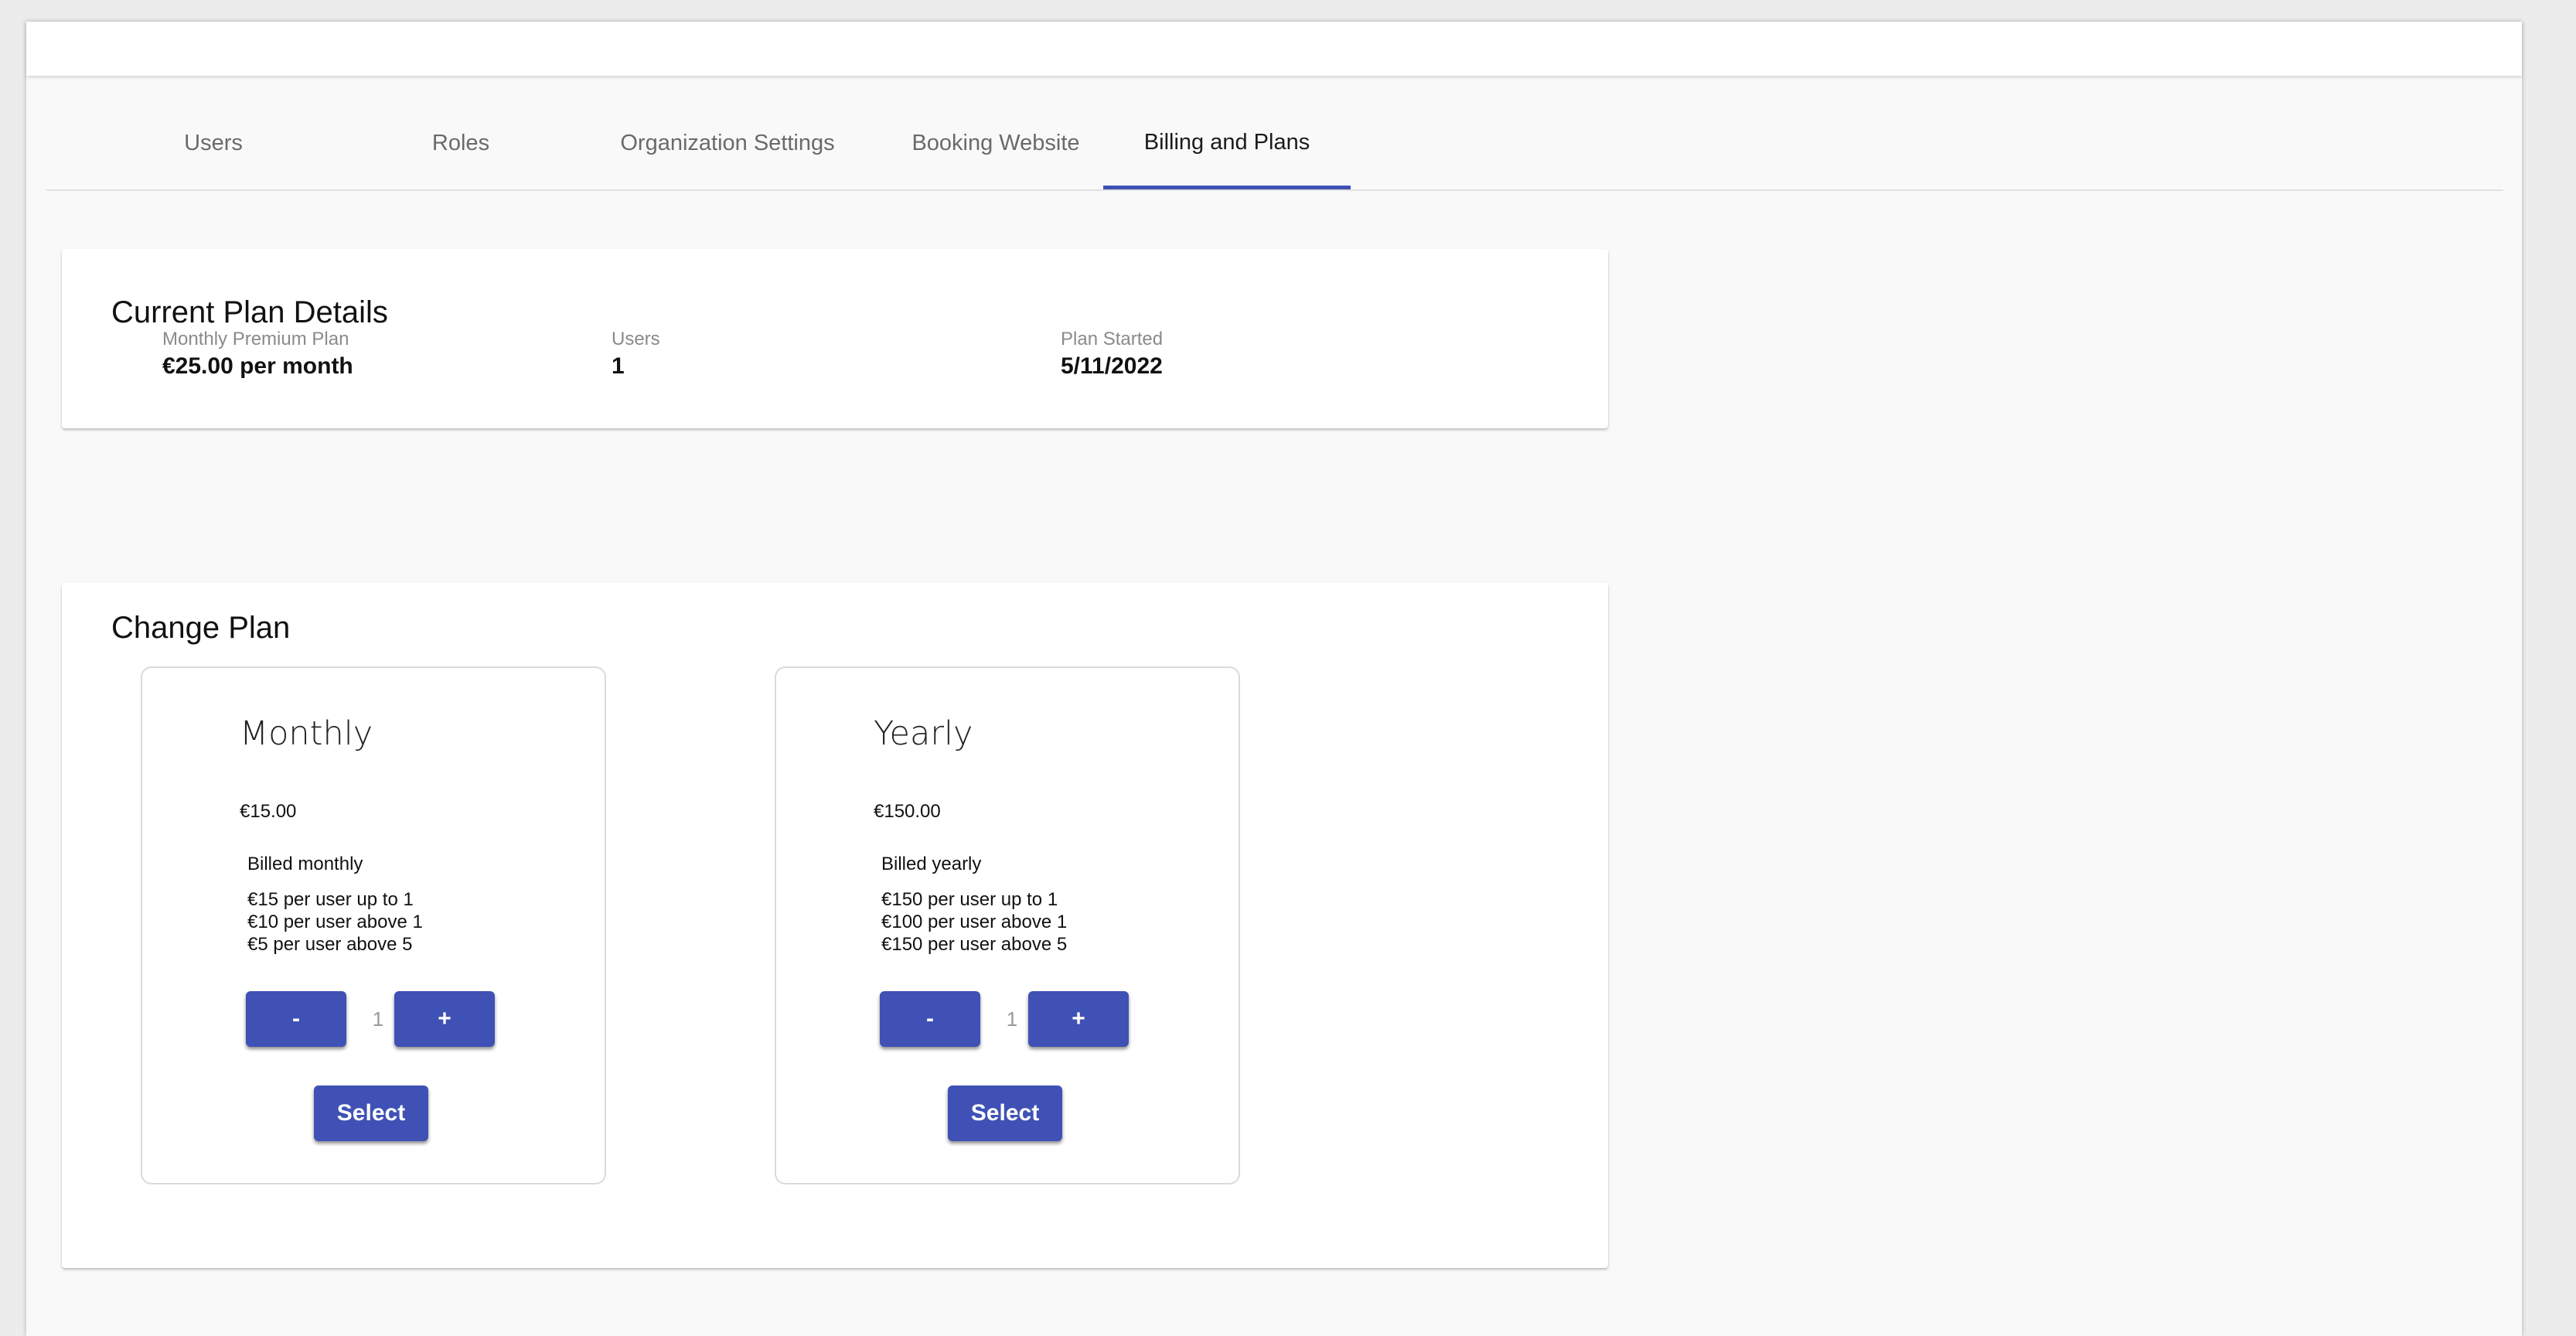 This screenshot has height=1336, width=2576. Describe the element at coordinates (1112, 339) in the screenshot. I see `started-label: Plan Started` at that location.